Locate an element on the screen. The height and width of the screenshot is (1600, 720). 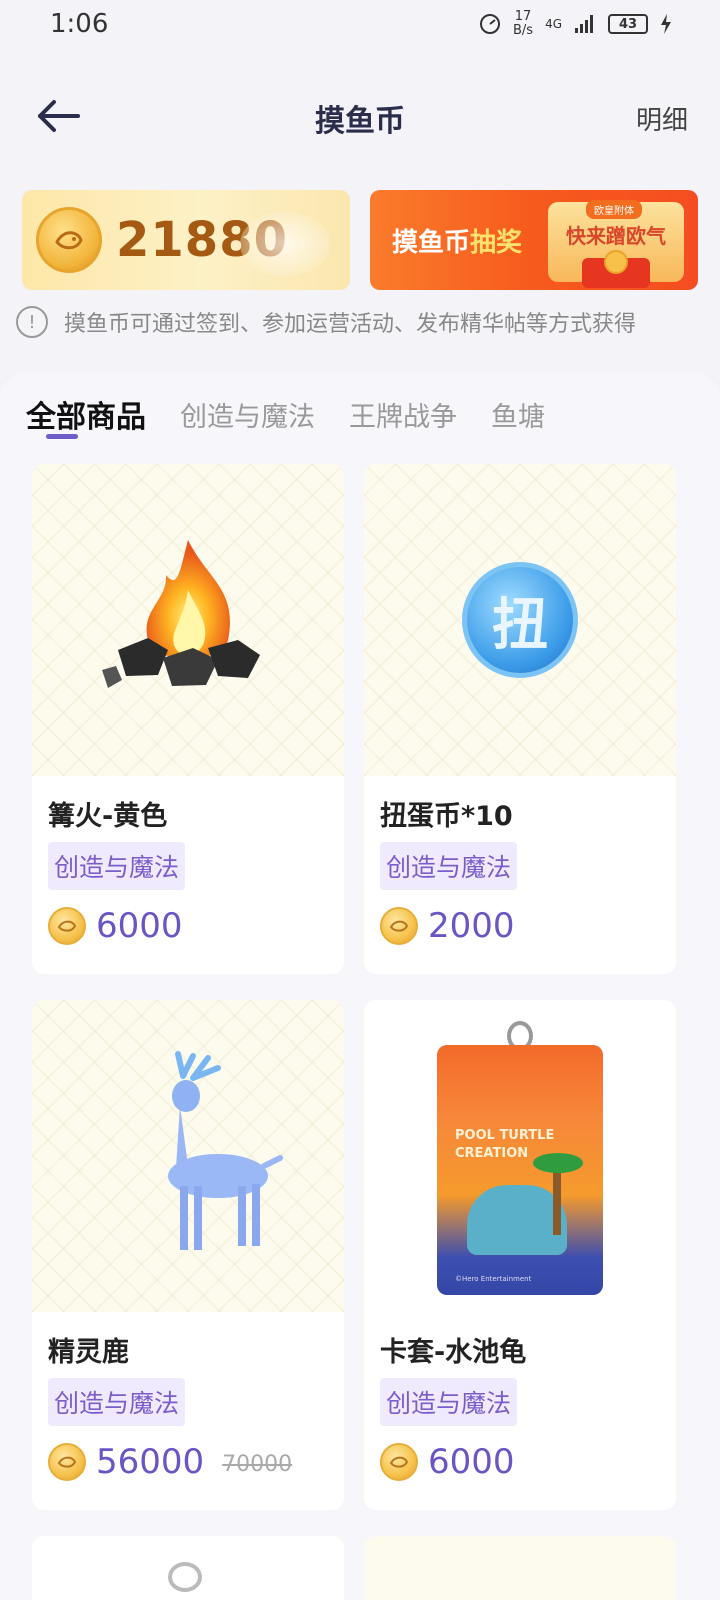
notice-text: 摸鱼币可通过签到、参加运营活动、发布精华帖等方式获得 is located at coordinates (350, 324).